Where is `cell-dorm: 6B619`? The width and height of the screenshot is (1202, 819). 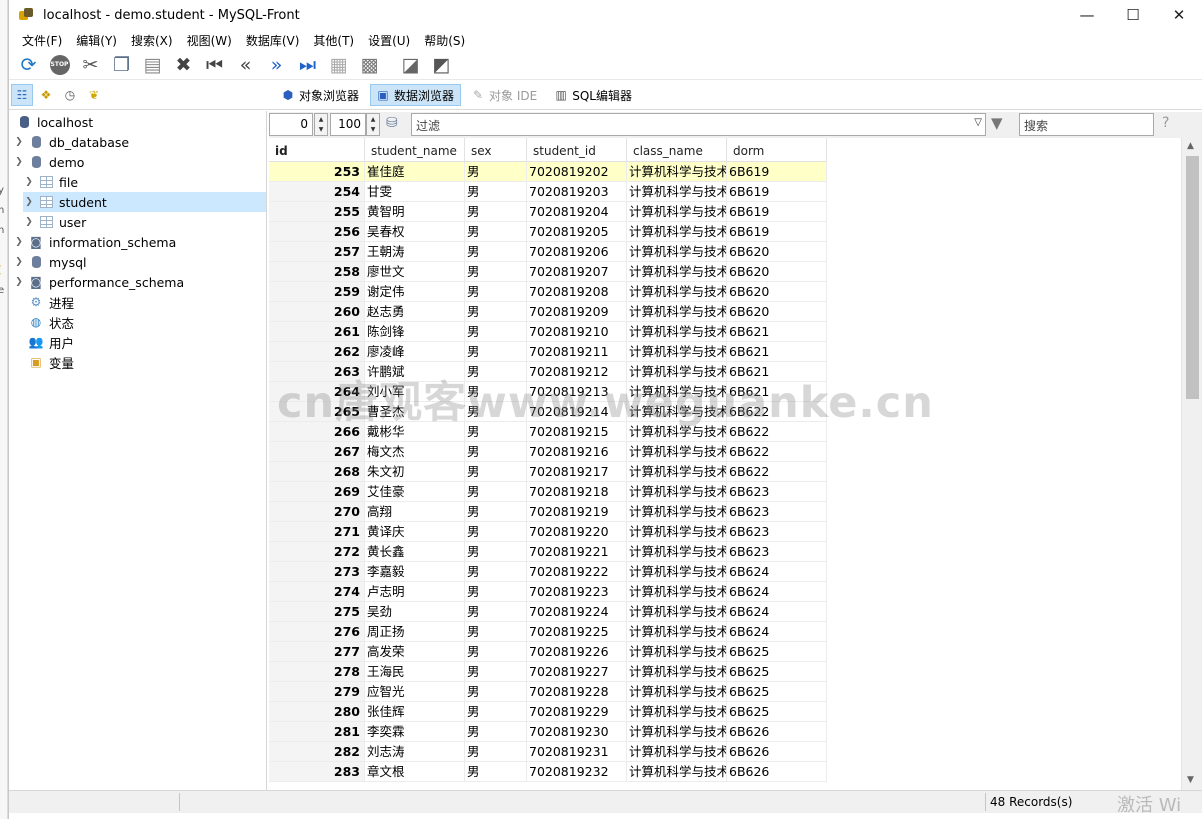
cell-dorm: 6B619 is located at coordinates (777, 212).